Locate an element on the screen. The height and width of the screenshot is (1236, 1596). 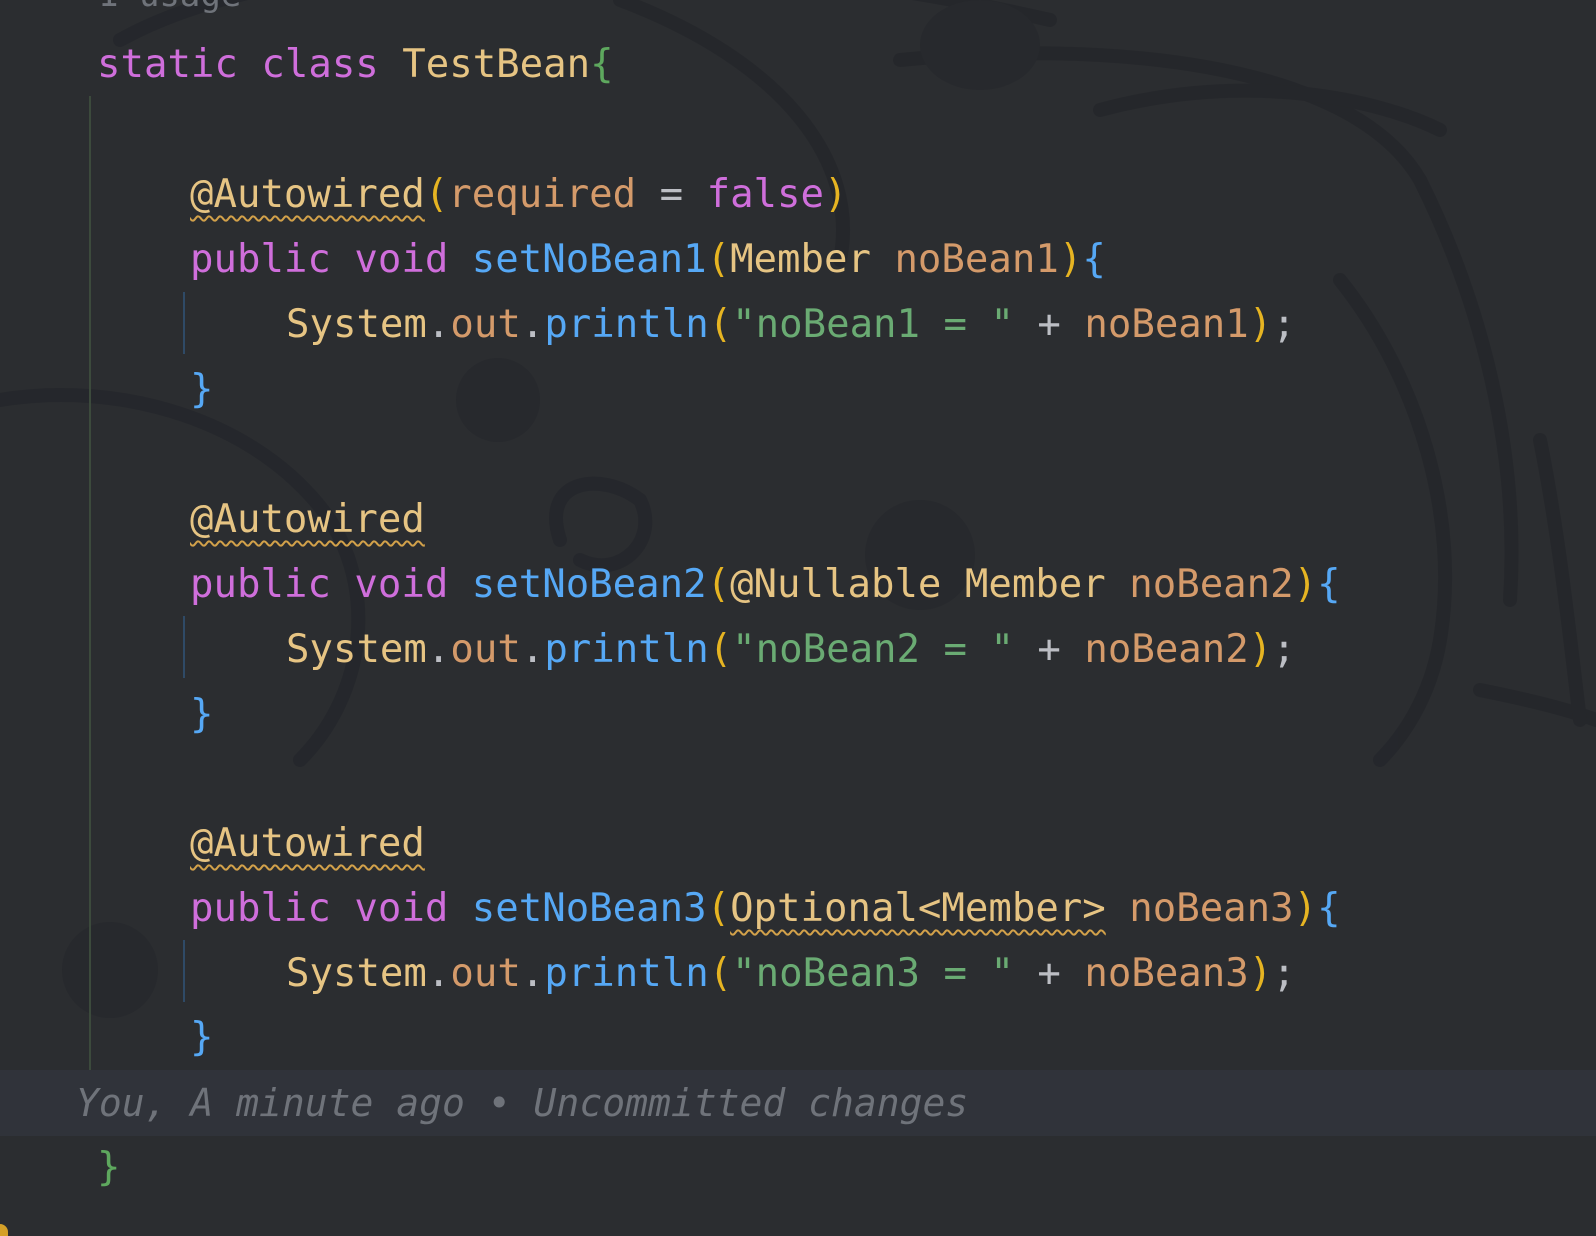
method1-indent-guide is located at coordinates (184, 323).